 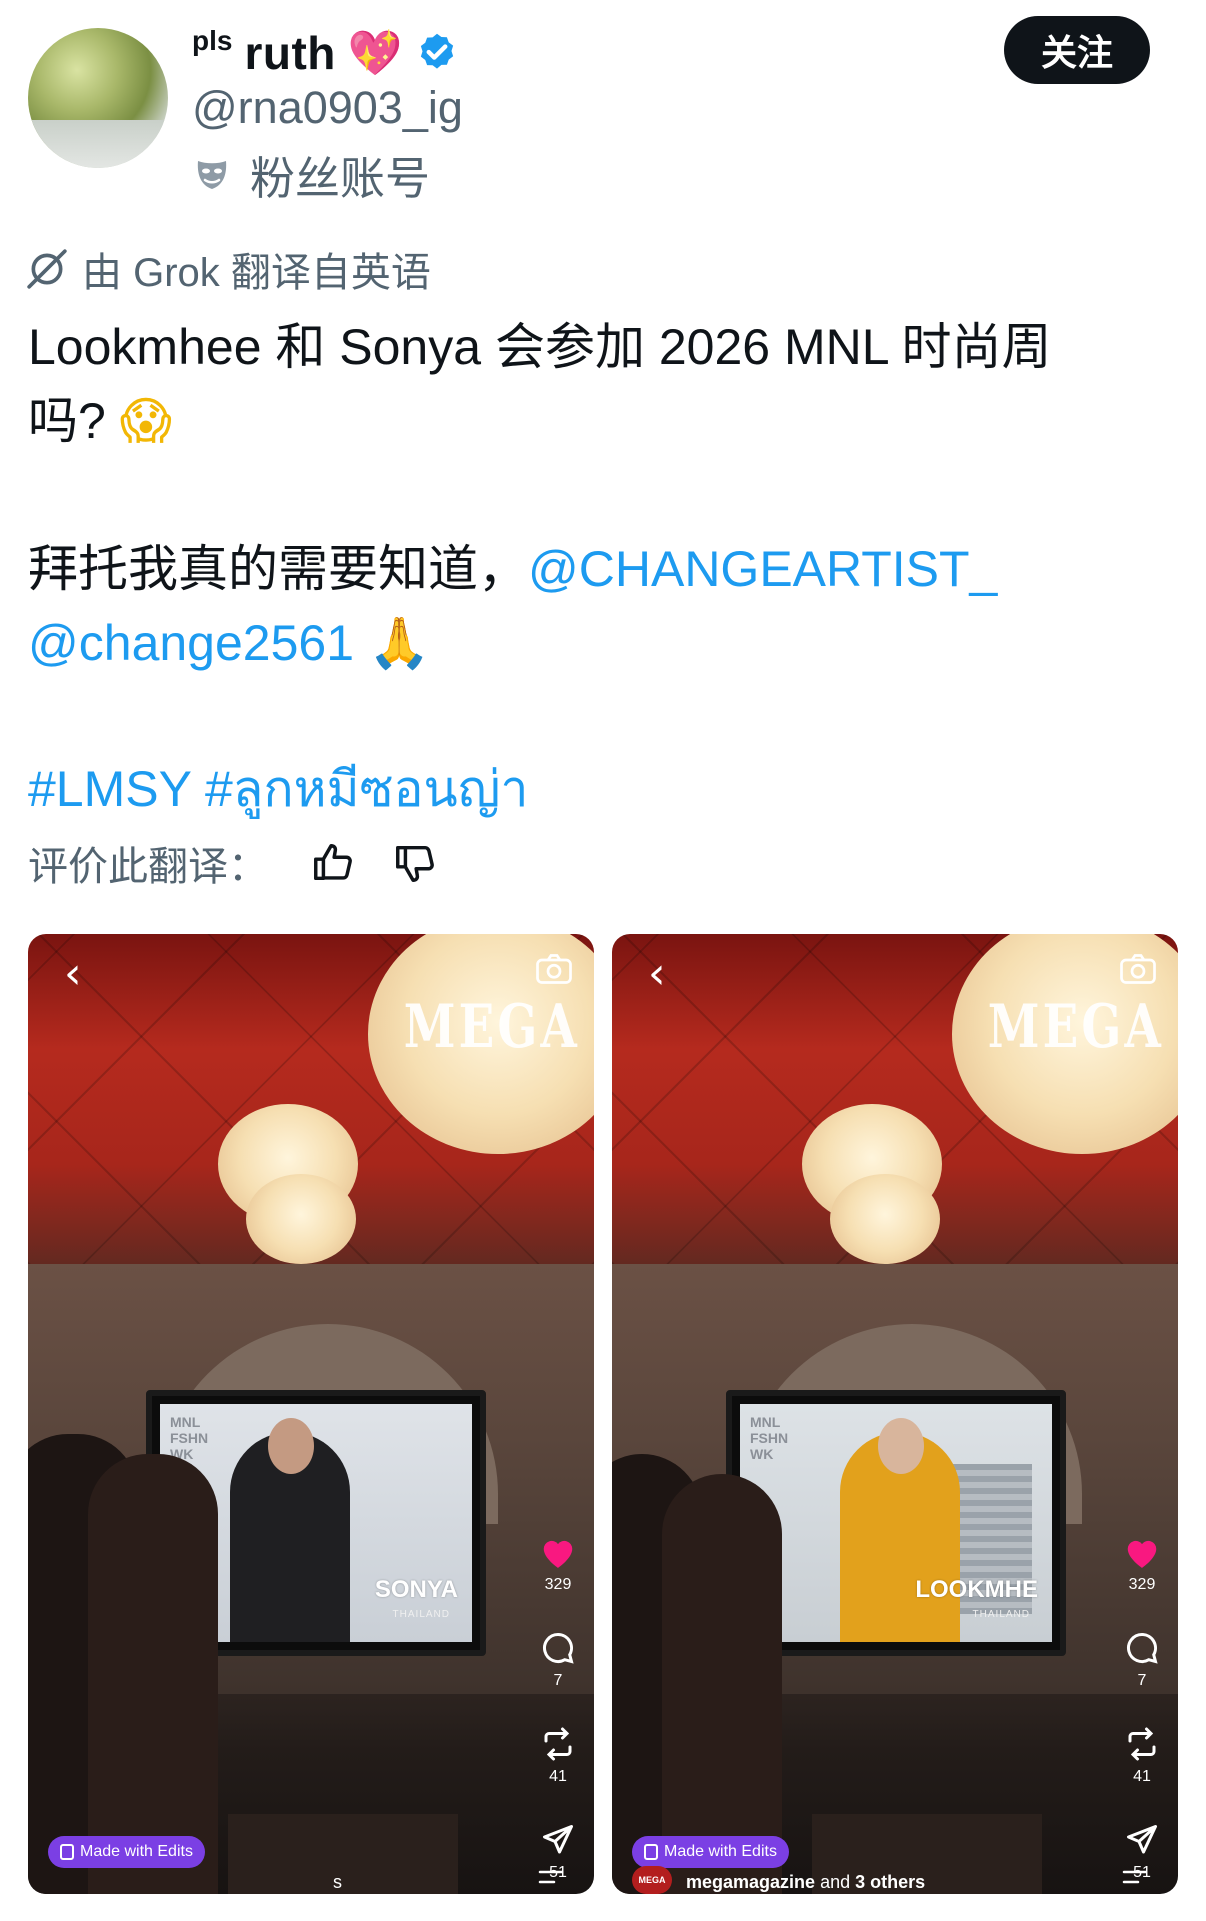 What do you see at coordinates (333, 863) in the screenshot?
I see `thumbs-up-icon` at bounding box center [333, 863].